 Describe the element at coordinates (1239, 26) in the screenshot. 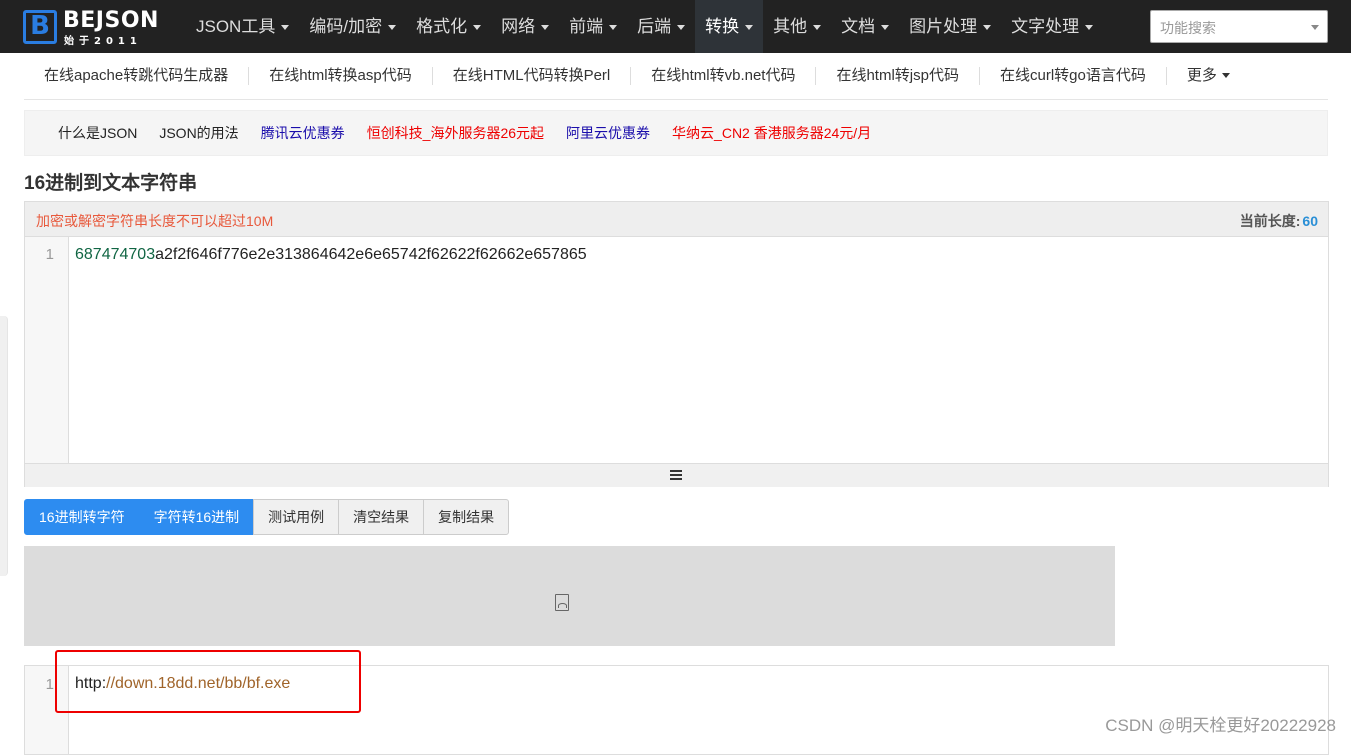

I see `function-search-select: 功能搜索` at that location.